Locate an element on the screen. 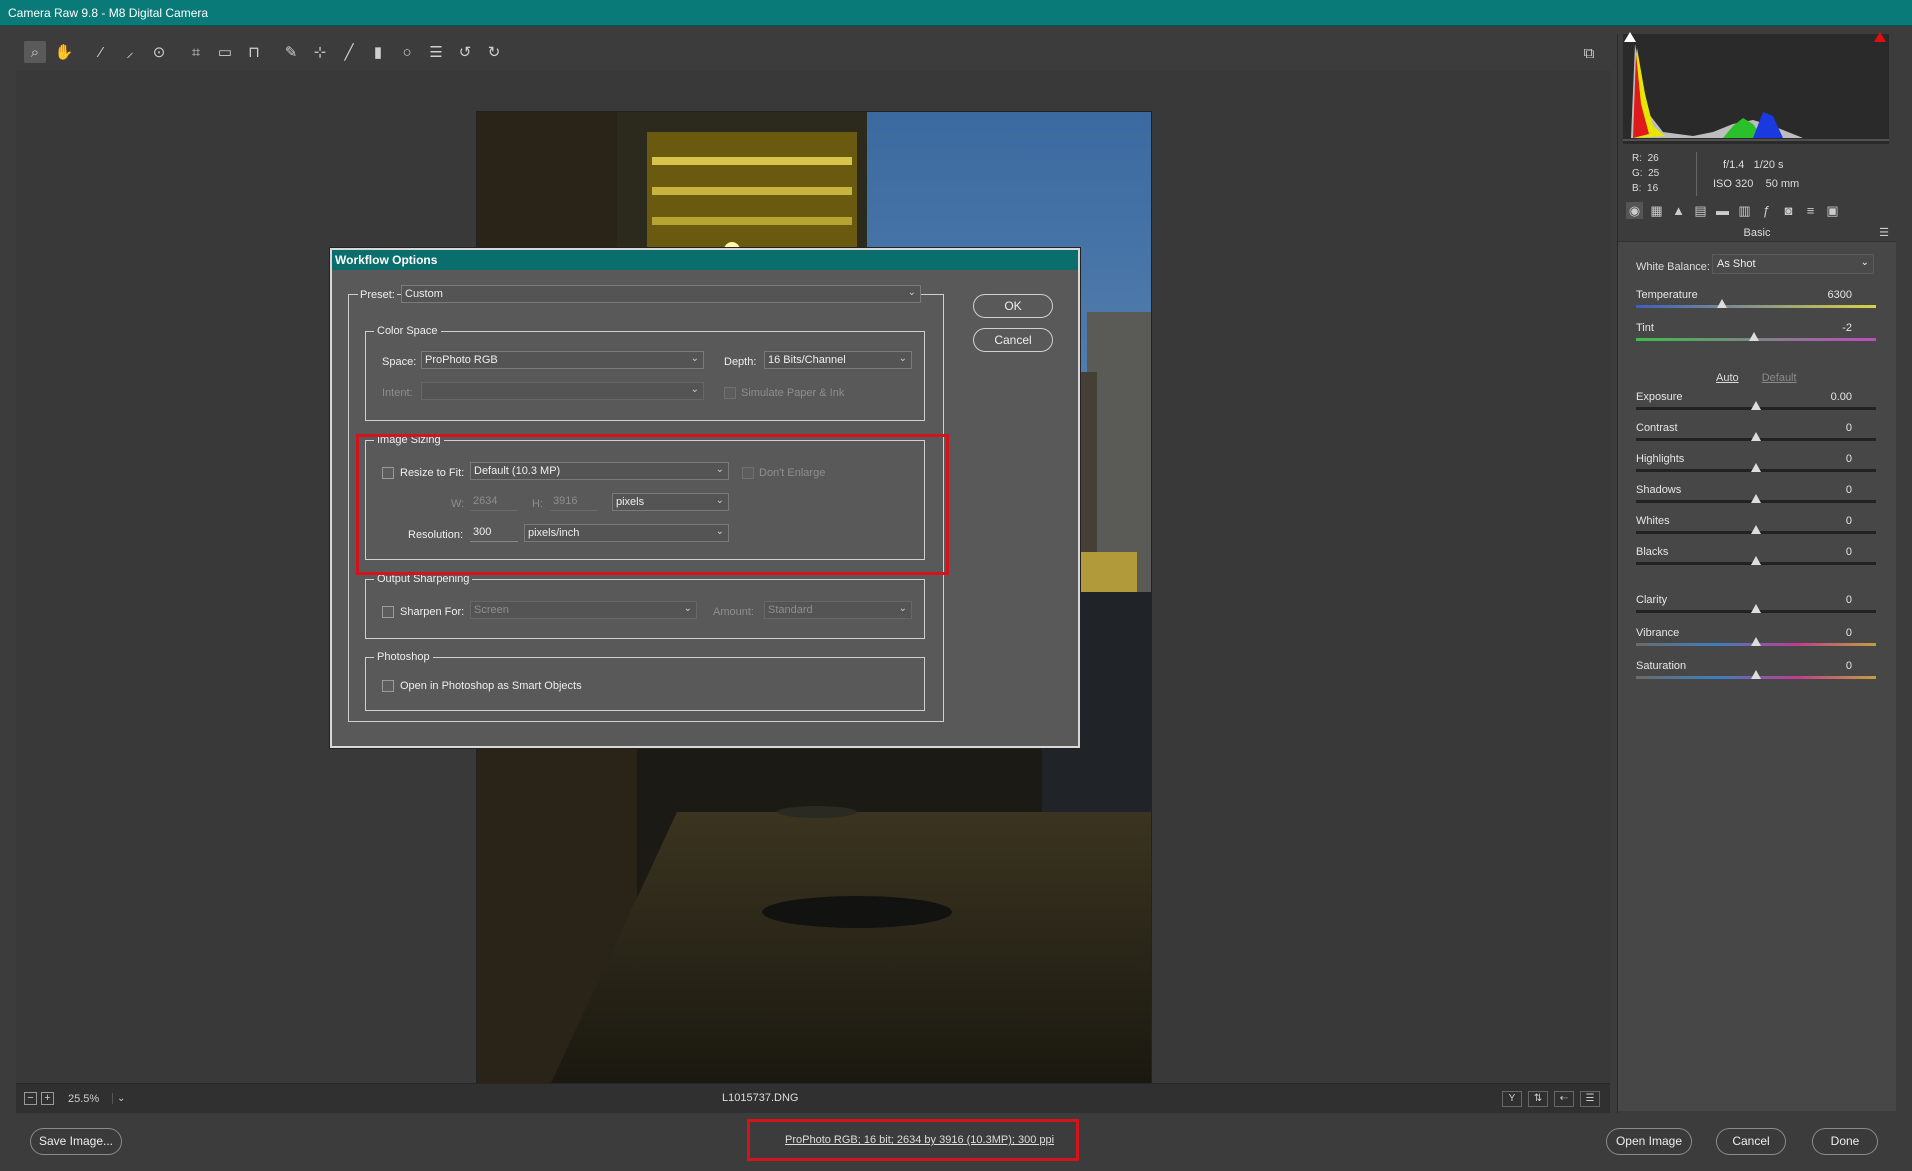 The width and height of the screenshot is (1912, 1171). saturation-slider: Saturation 0 is located at coordinates (1756, 673).